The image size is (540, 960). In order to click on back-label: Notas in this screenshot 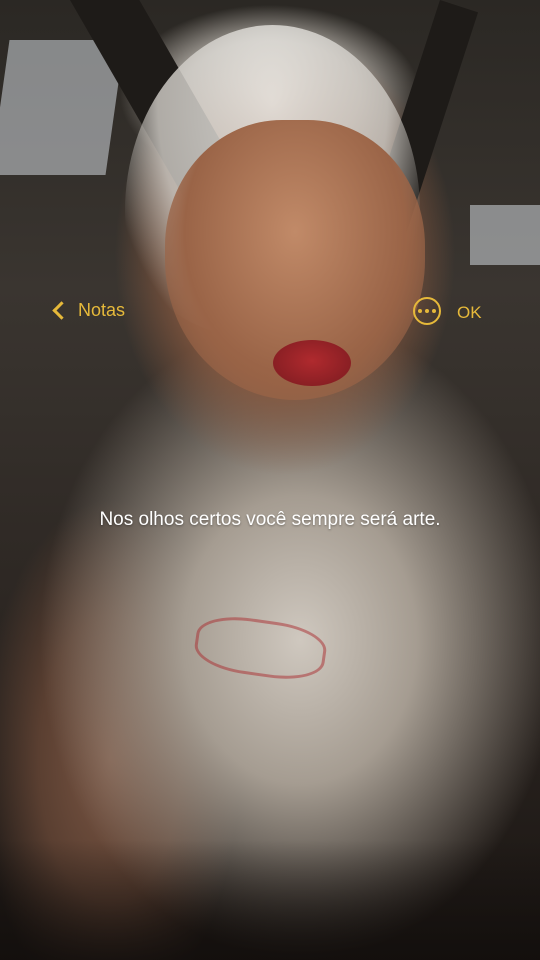, I will do `click(102, 310)`.